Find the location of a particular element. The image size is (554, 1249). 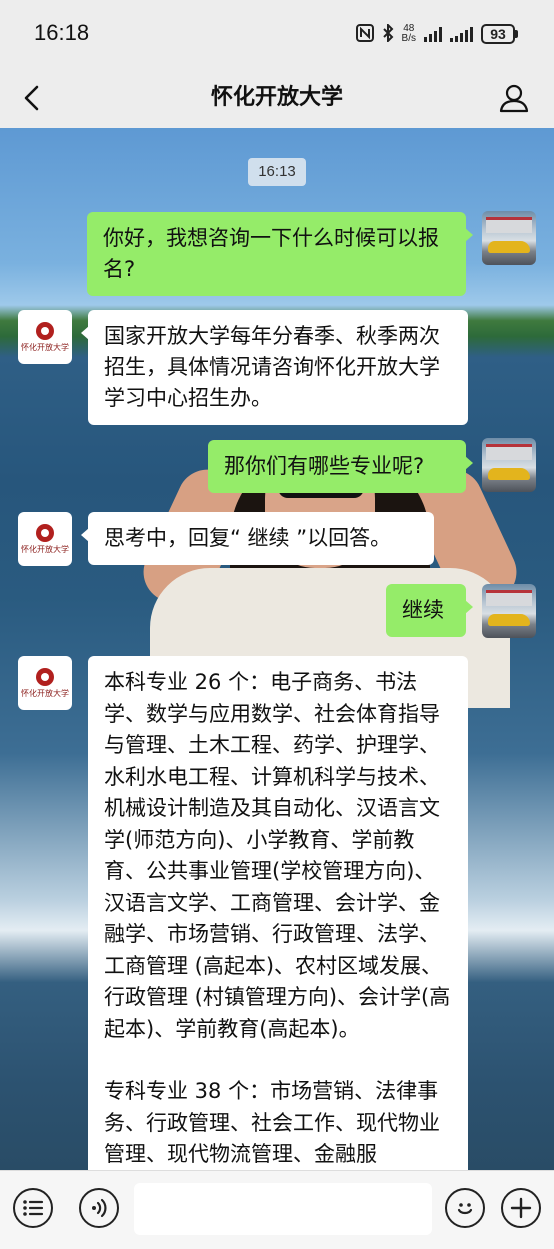

status-icons: 48 B/s 93 is located at coordinates (436, 34).